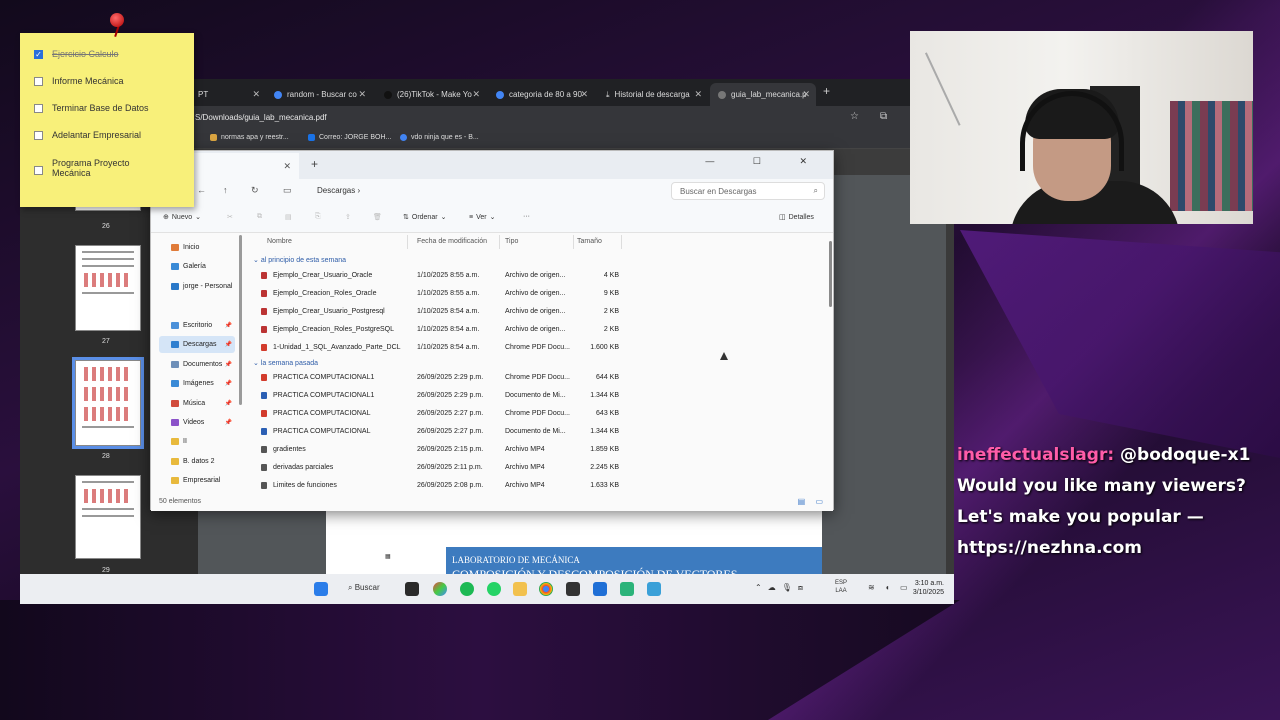 Image resolution: width=1280 pixels, height=720 pixels. I want to click on nav-item-galeria: Galería, so click(197, 266).